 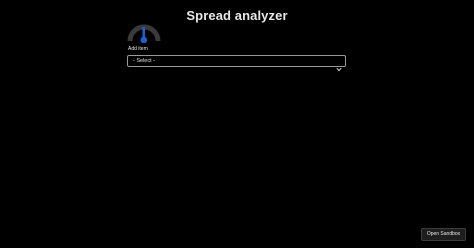 I want to click on add-item-select: - Select -, so click(x=236, y=63).